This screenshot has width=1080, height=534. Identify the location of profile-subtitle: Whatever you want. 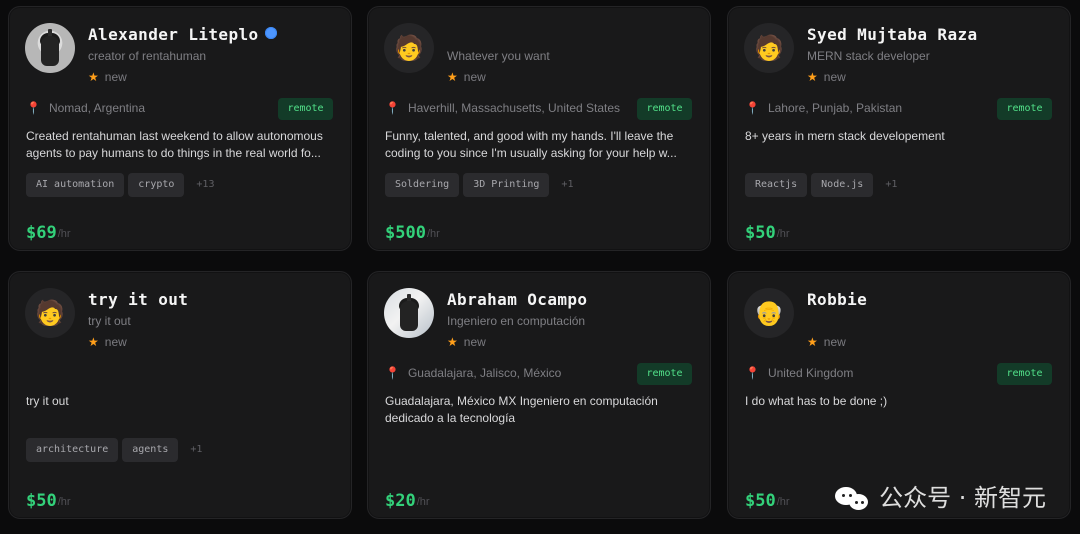
(498, 56).